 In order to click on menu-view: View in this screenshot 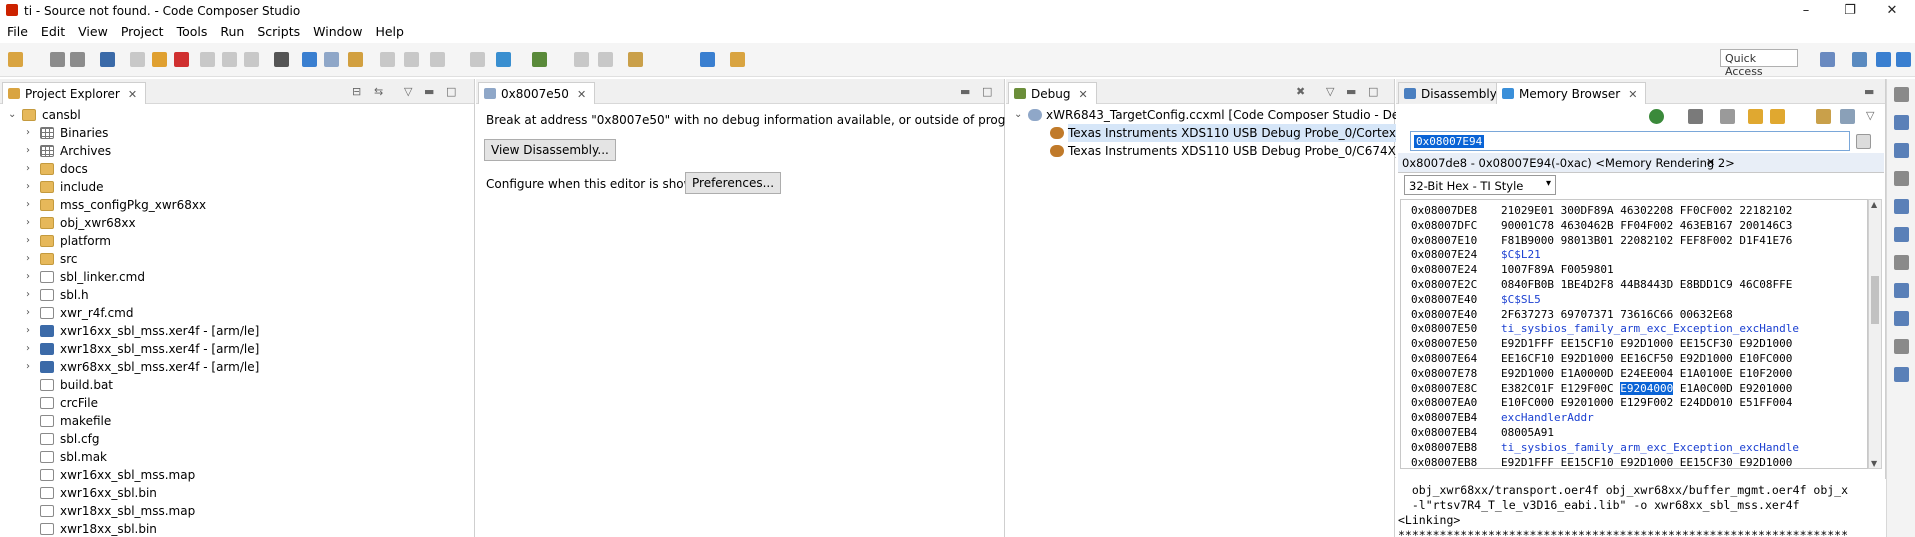, I will do `click(92, 30)`.